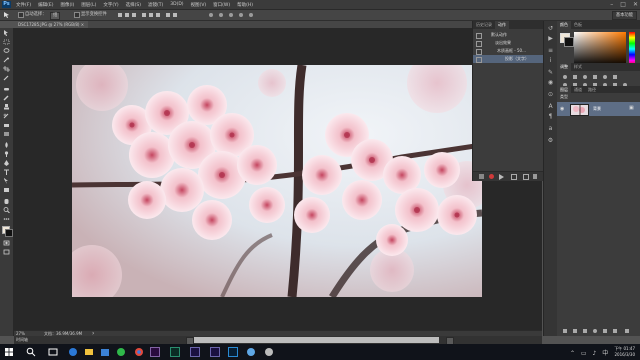 This screenshot has height=360, width=640. Describe the element at coordinates (501, 177) in the screenshot. I see `play-icon` at that location.